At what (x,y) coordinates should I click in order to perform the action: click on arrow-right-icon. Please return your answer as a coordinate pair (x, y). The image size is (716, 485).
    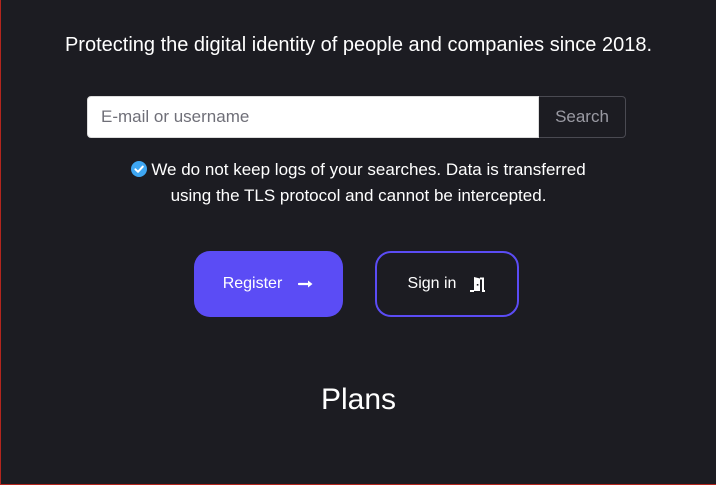
    Looking at the image, I should click on (305, 284).